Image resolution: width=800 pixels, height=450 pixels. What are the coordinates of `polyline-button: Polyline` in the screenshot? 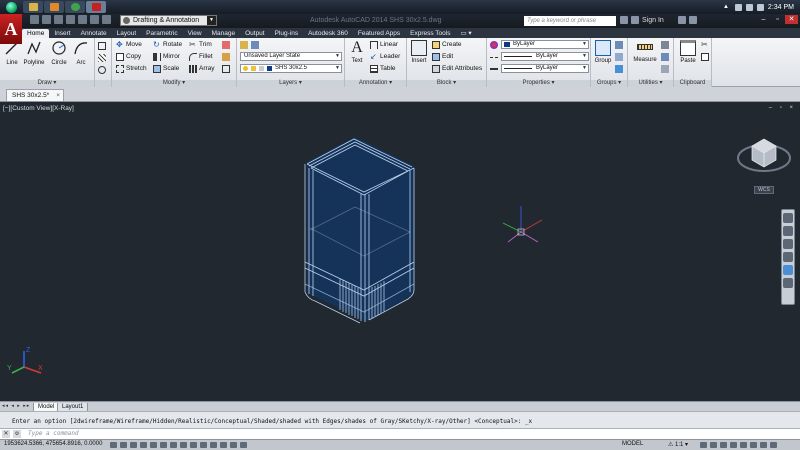 It's located at (34, 52).